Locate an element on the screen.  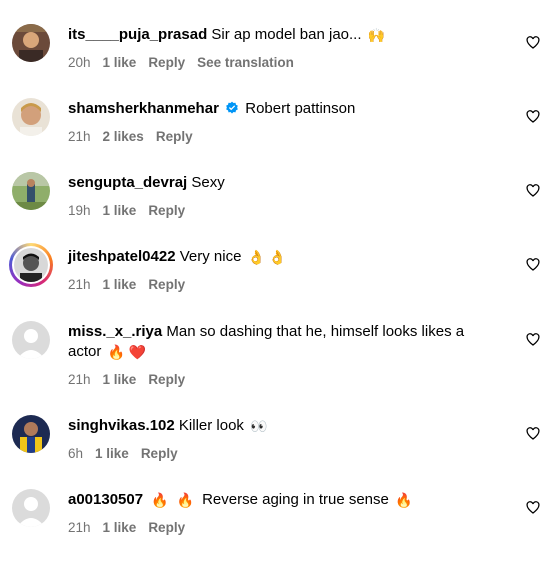
comment-meta: 19h 1 like Reply is located at coordinates (126, 210).